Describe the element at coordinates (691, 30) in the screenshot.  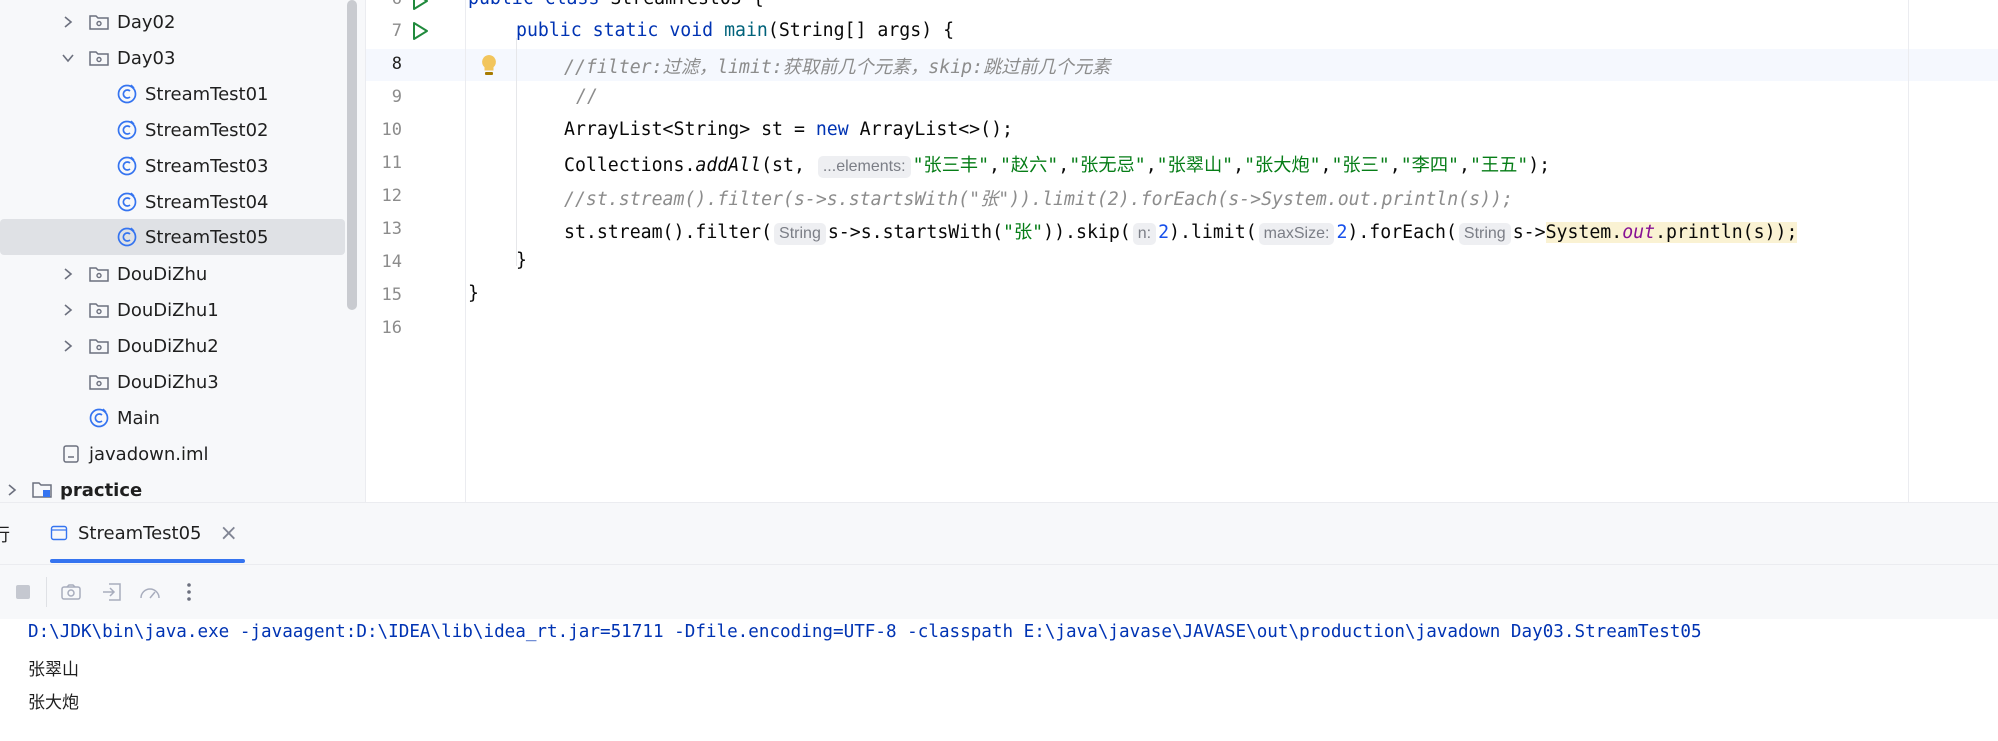
I see `keyword: void` at that location.